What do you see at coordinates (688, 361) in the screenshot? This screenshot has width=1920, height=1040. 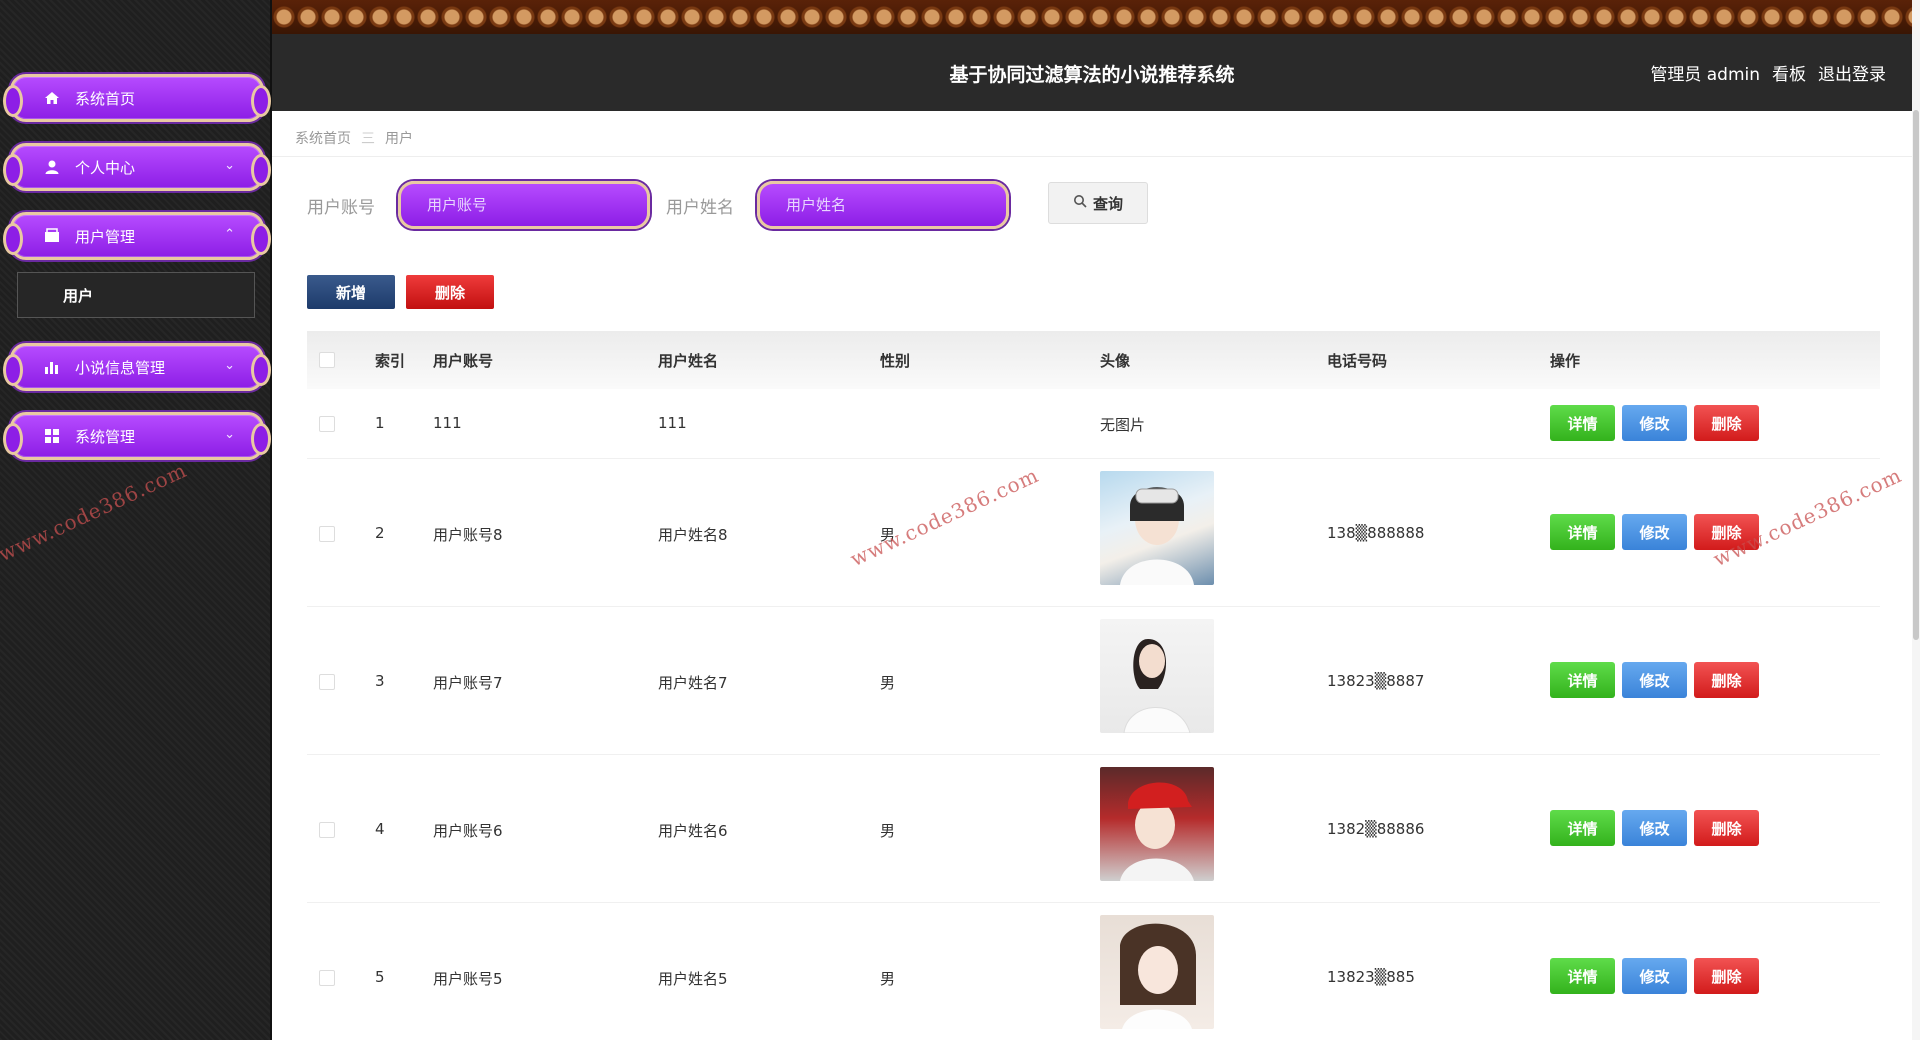 I see `column-header-name: 用户姓名` at bounding box center [688, 361].